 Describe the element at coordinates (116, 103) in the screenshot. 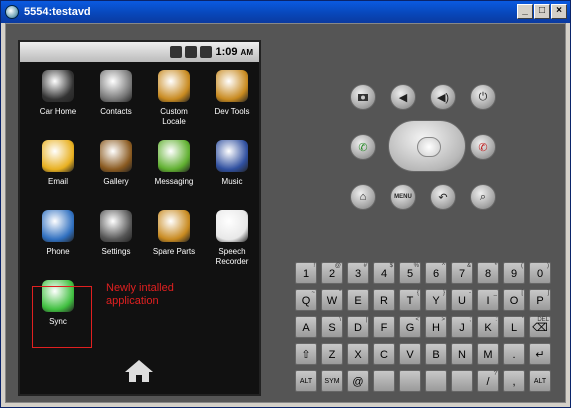

I see `app-contacts: Contacts` at that location.